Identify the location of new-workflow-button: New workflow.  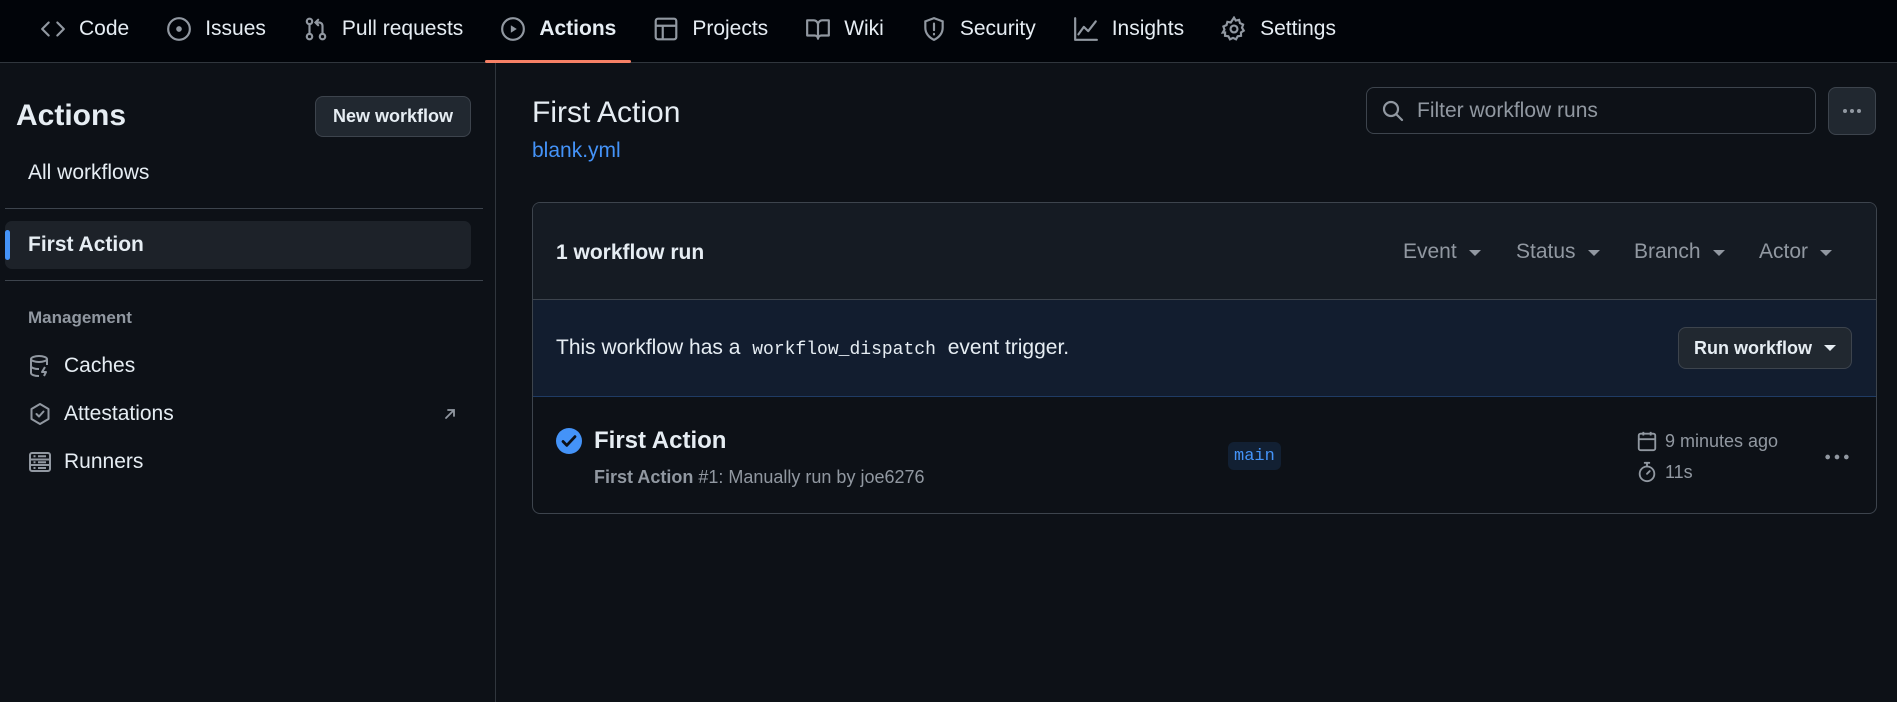
(393, 116).